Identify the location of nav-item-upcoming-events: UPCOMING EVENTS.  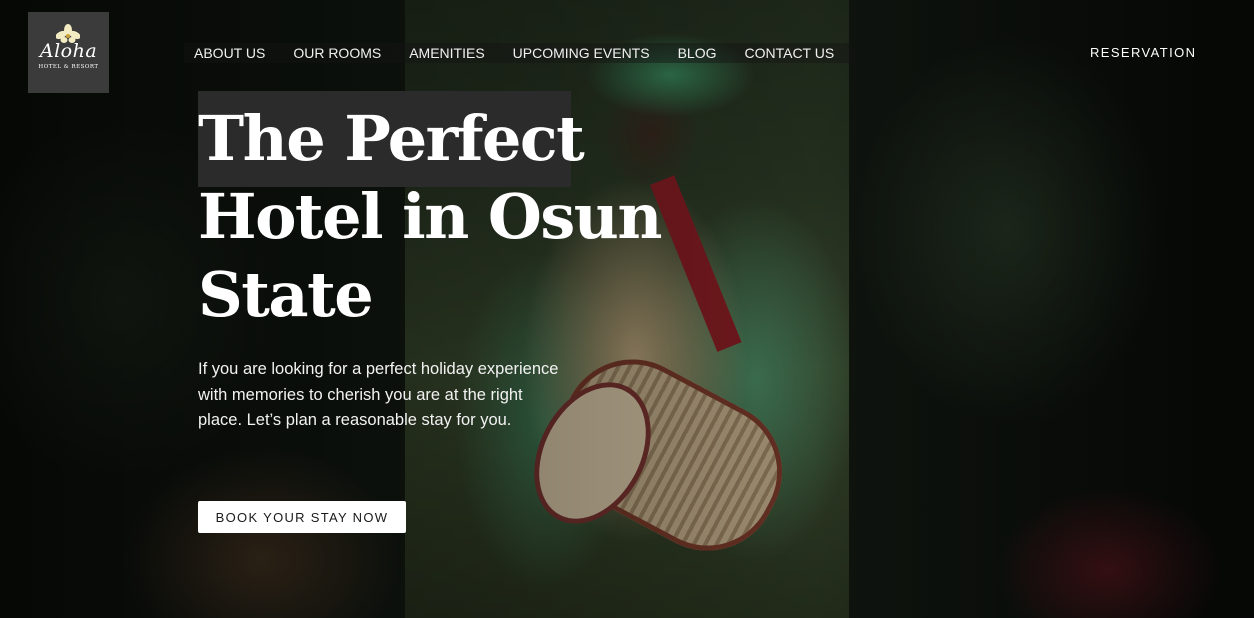
(581, 53).